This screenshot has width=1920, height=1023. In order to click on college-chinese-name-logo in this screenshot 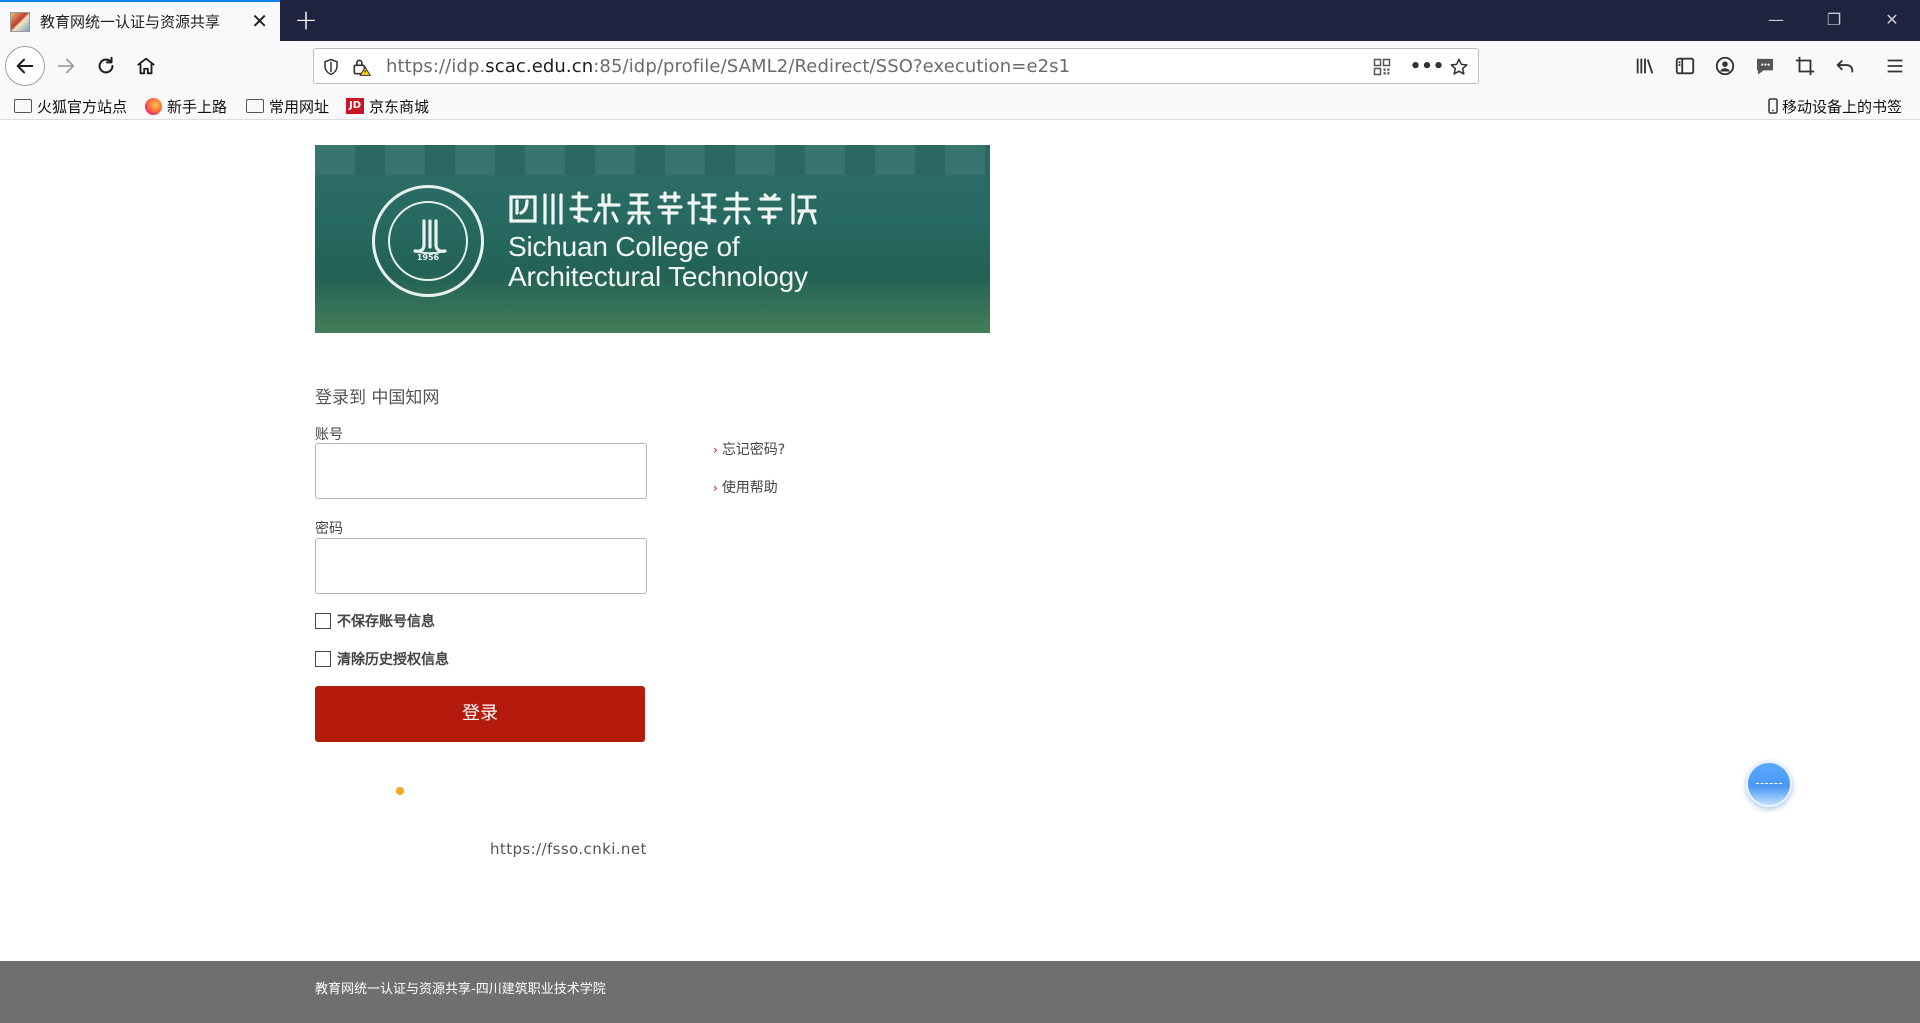, I will do `click(663, 208)`.